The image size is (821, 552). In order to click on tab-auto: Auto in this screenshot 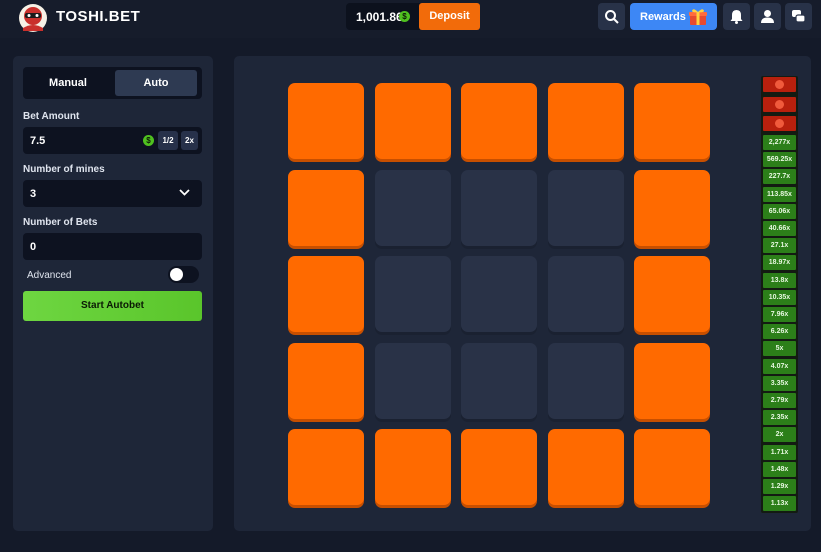, I will do `click(156, 83)`.